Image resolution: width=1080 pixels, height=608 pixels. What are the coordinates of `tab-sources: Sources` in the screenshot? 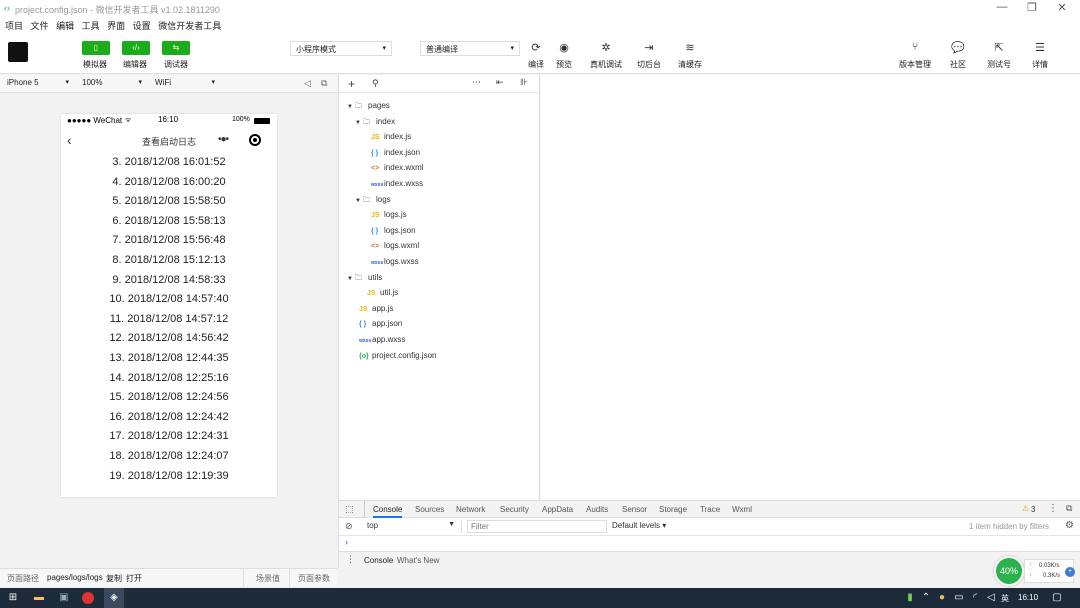 It's located at (429, 509).